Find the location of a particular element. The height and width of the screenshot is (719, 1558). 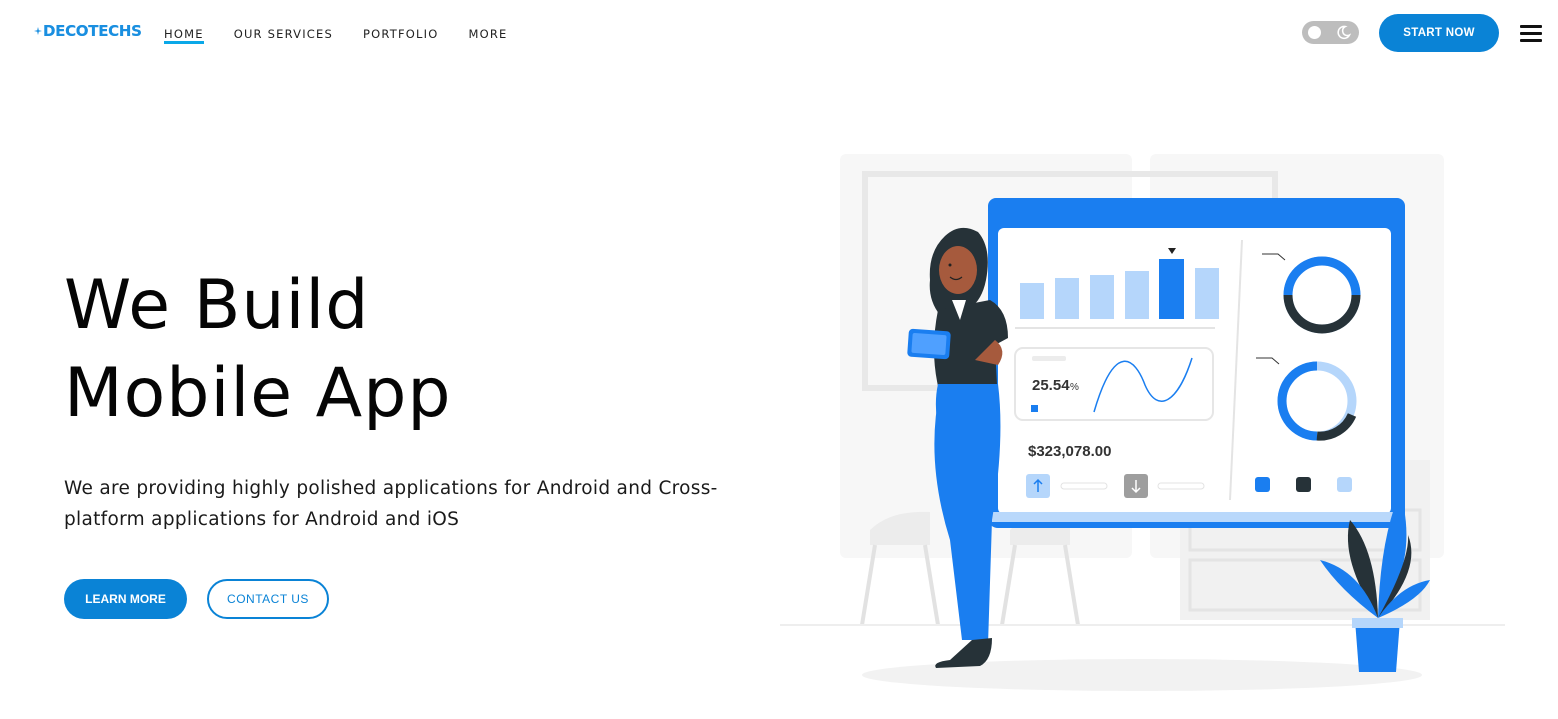

nav-more: MORE is located at coordinates (487, 34).